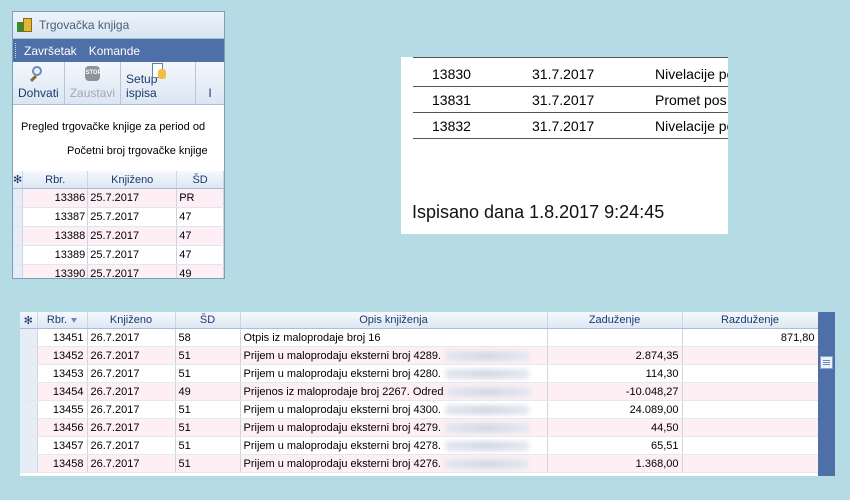 The width and height of the screenshot is (850, 500). I want to click on window-titlebar: Trgovačka knjiga, so click(118, 25).